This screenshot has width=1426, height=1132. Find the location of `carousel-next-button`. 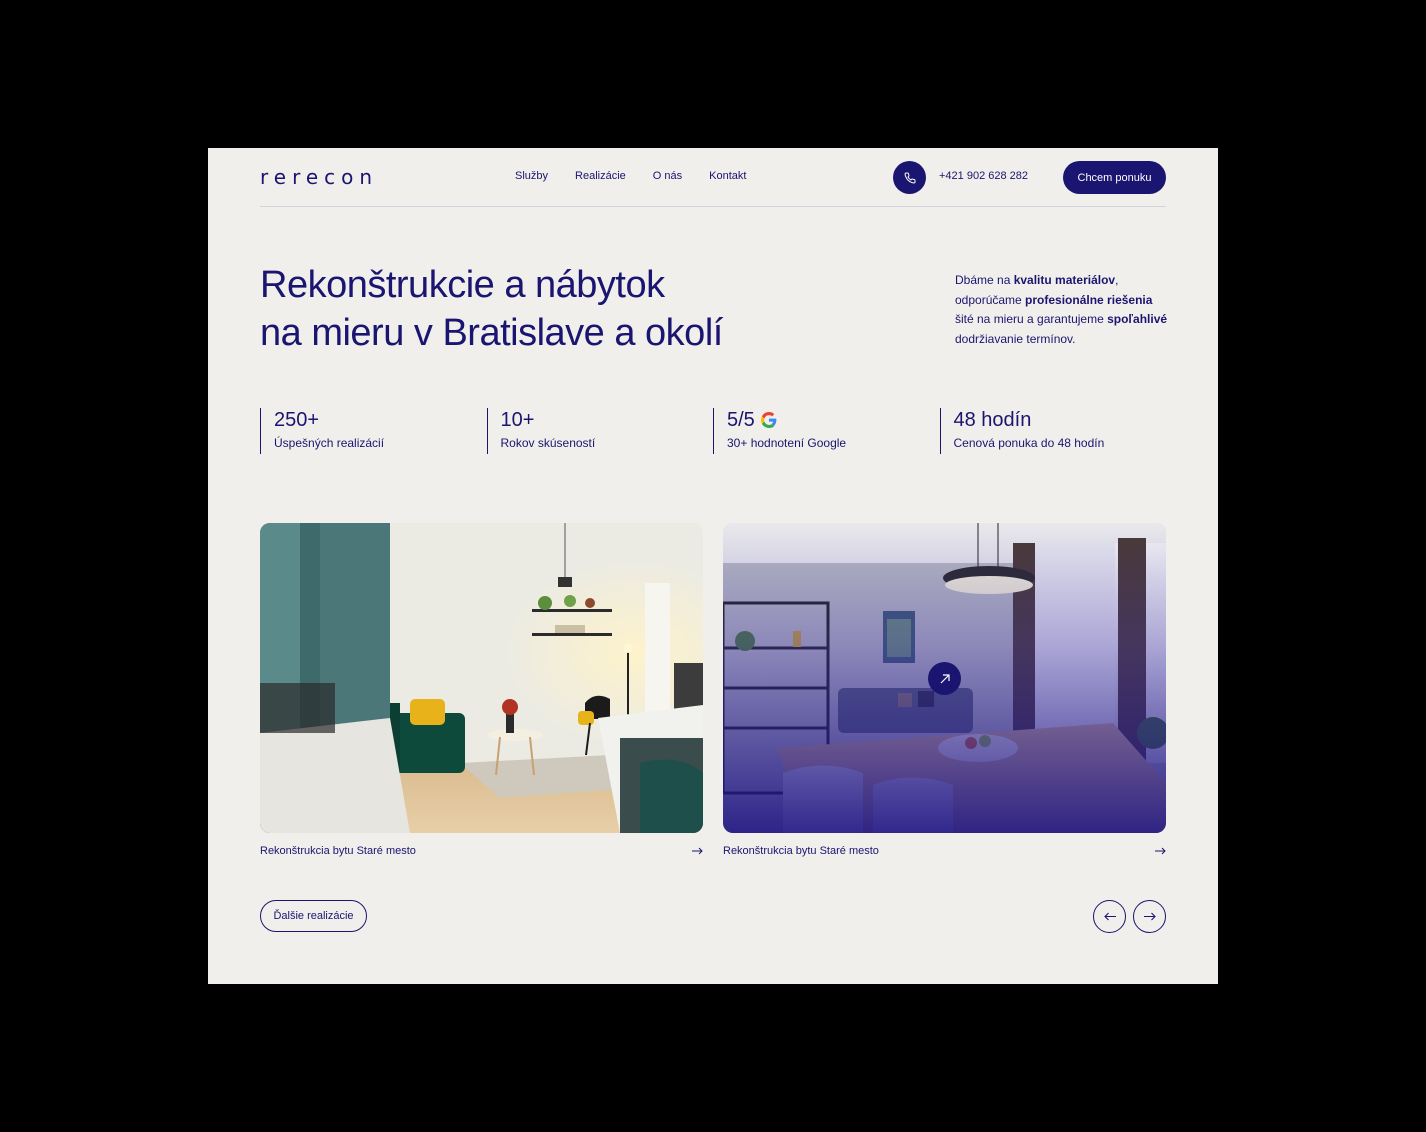

carousel-next-button is located at coordinates (1149, 916).